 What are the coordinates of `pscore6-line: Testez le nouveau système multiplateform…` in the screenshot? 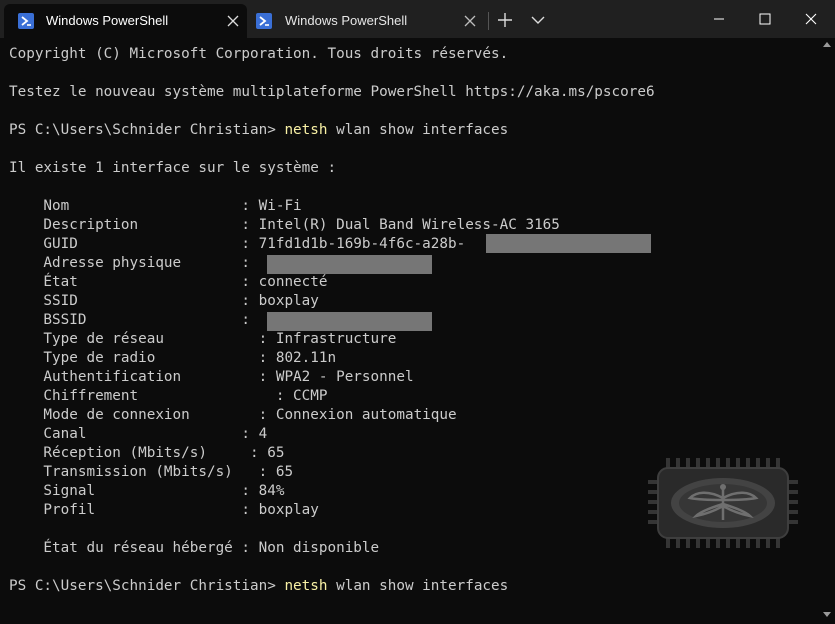 It's located at (332, 92).